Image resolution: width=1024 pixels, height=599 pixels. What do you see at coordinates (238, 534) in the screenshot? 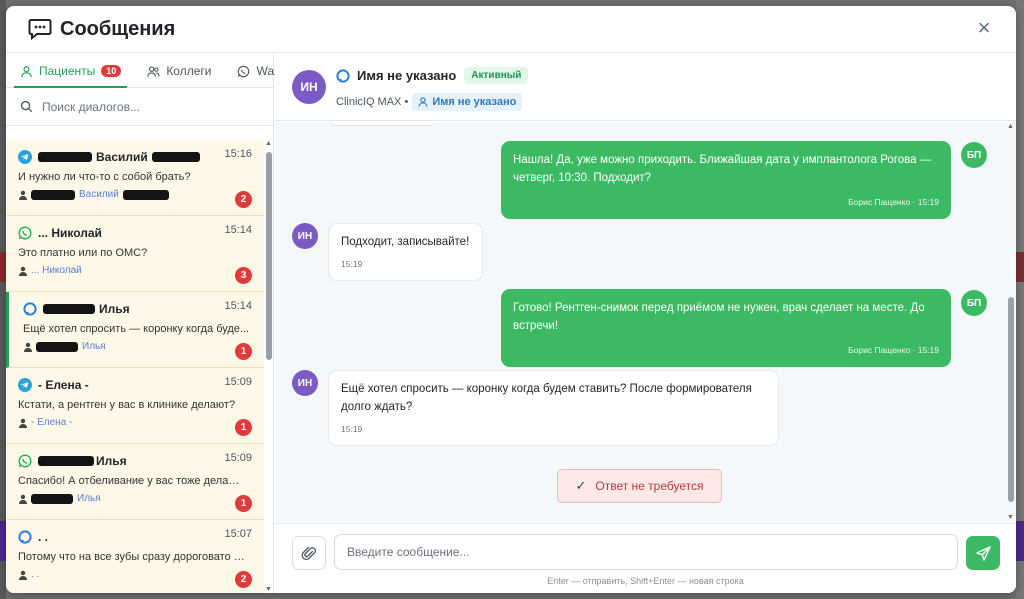
I see `dialog-time: 15:07` at bounding box center [238, 534].